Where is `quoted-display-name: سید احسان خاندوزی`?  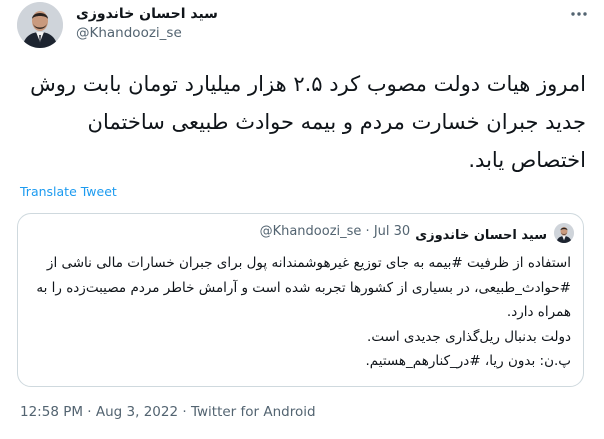 quoted-display-name: سید احسان خاندوزی is located at coordinates (481, 235).